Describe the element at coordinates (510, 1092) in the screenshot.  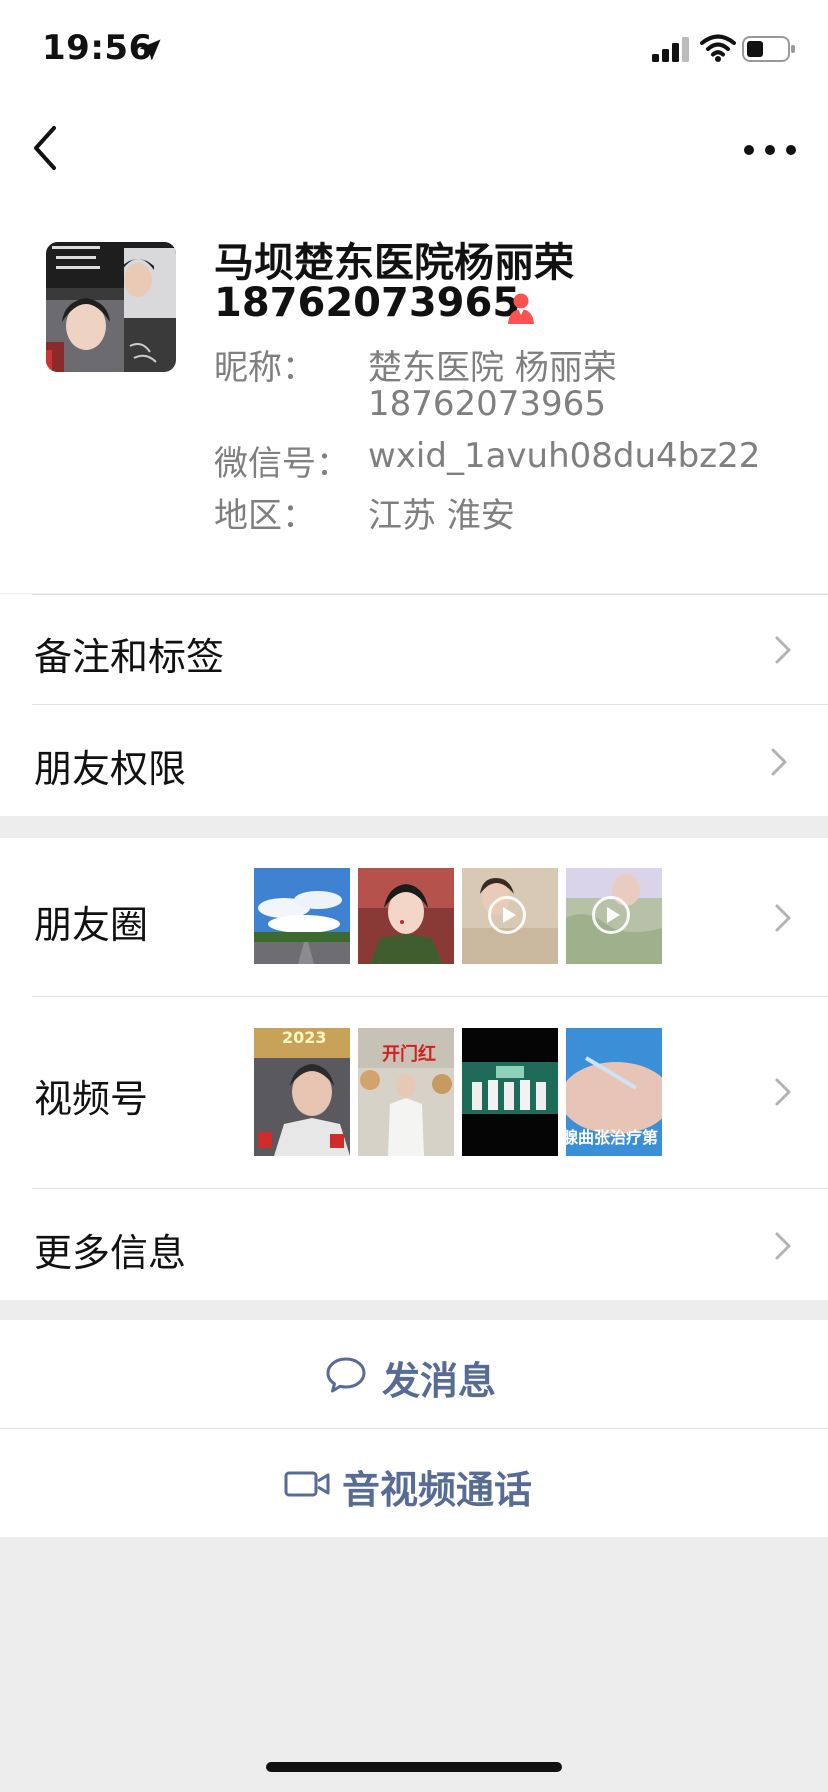
I see `channels-thumb` at that location.